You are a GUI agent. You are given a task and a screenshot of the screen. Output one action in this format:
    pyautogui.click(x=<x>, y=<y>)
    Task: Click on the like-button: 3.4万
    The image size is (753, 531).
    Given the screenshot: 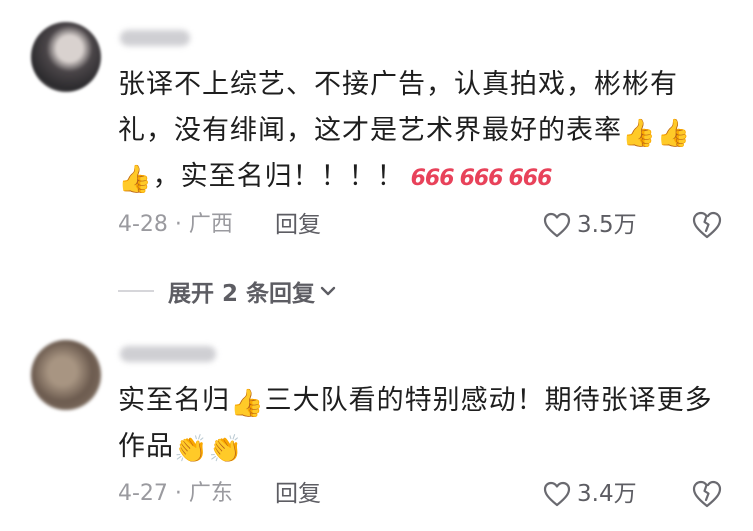 What is the action you would take?
    pyautogui.click(x=590, y=494)
    